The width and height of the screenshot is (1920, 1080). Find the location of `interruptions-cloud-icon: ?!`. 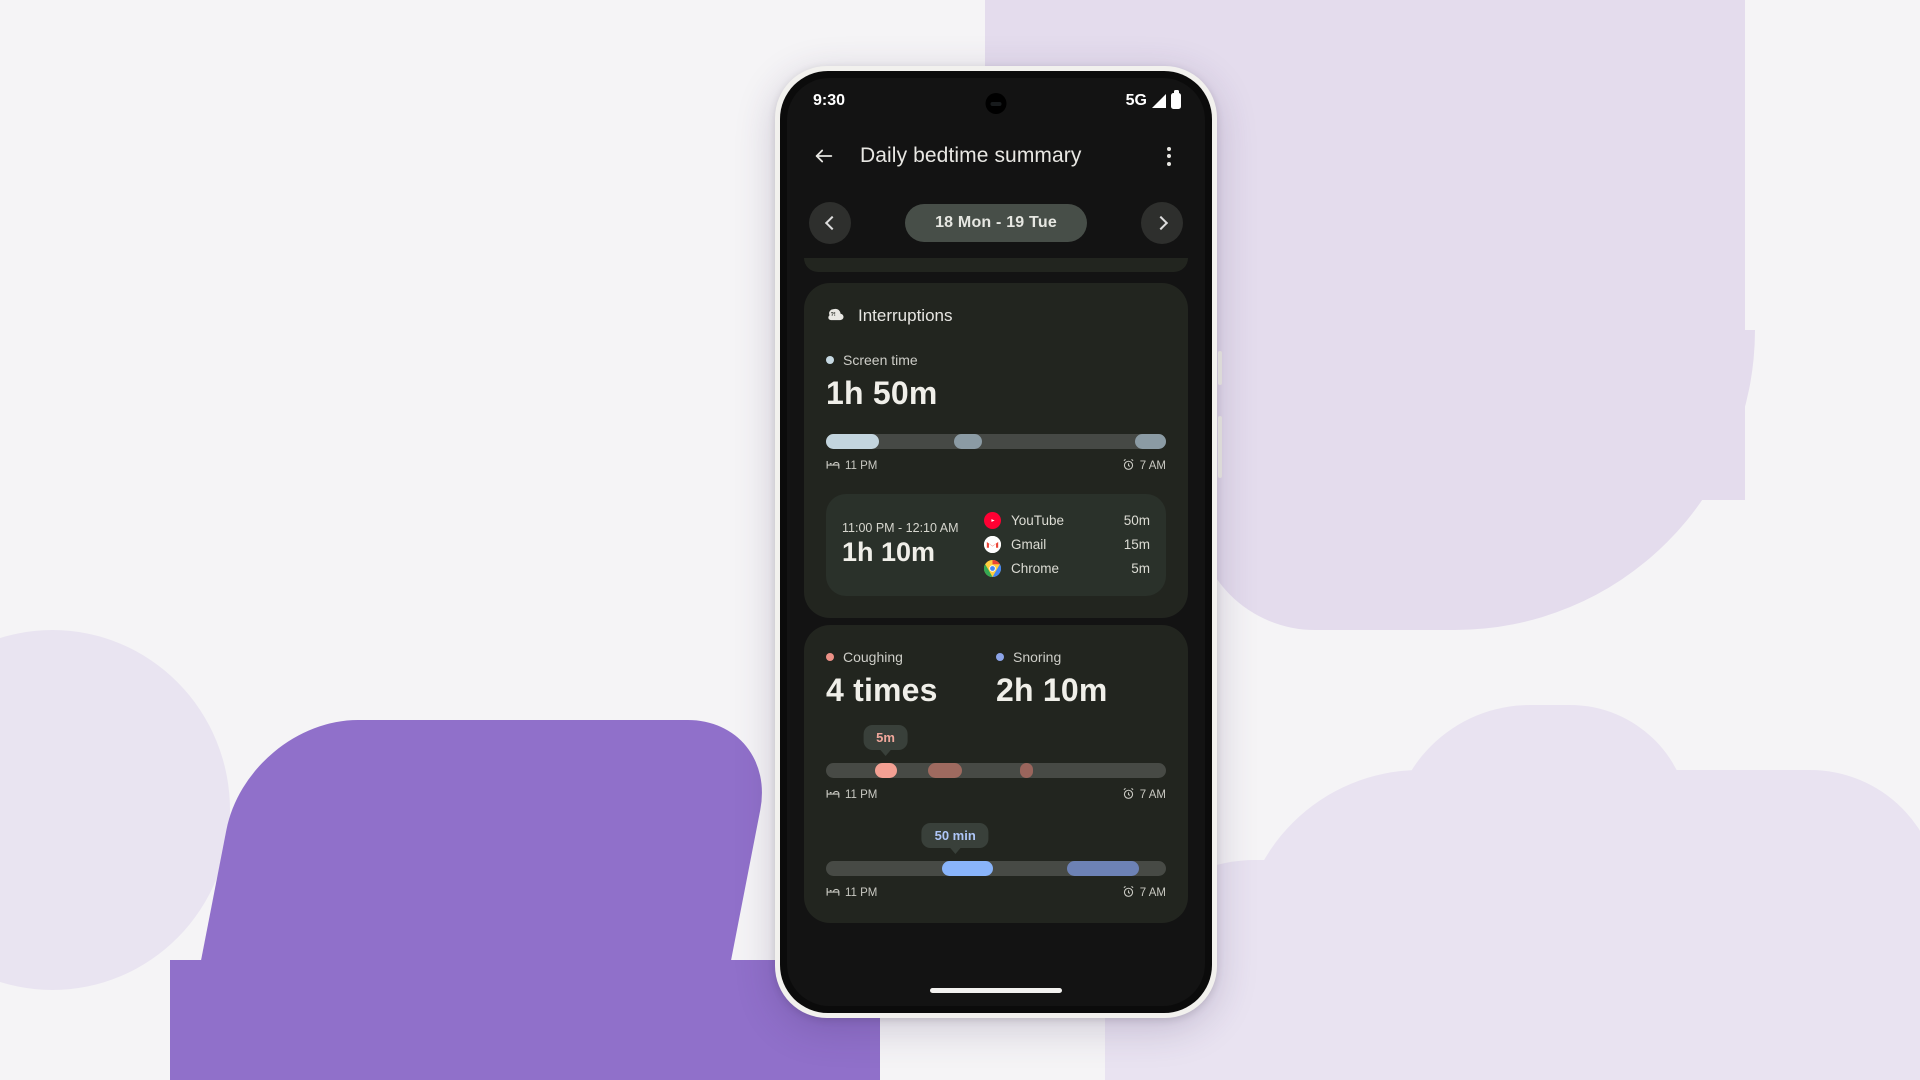

interruptions-cloud-icon: ?! is located at coordinates (836, 315).